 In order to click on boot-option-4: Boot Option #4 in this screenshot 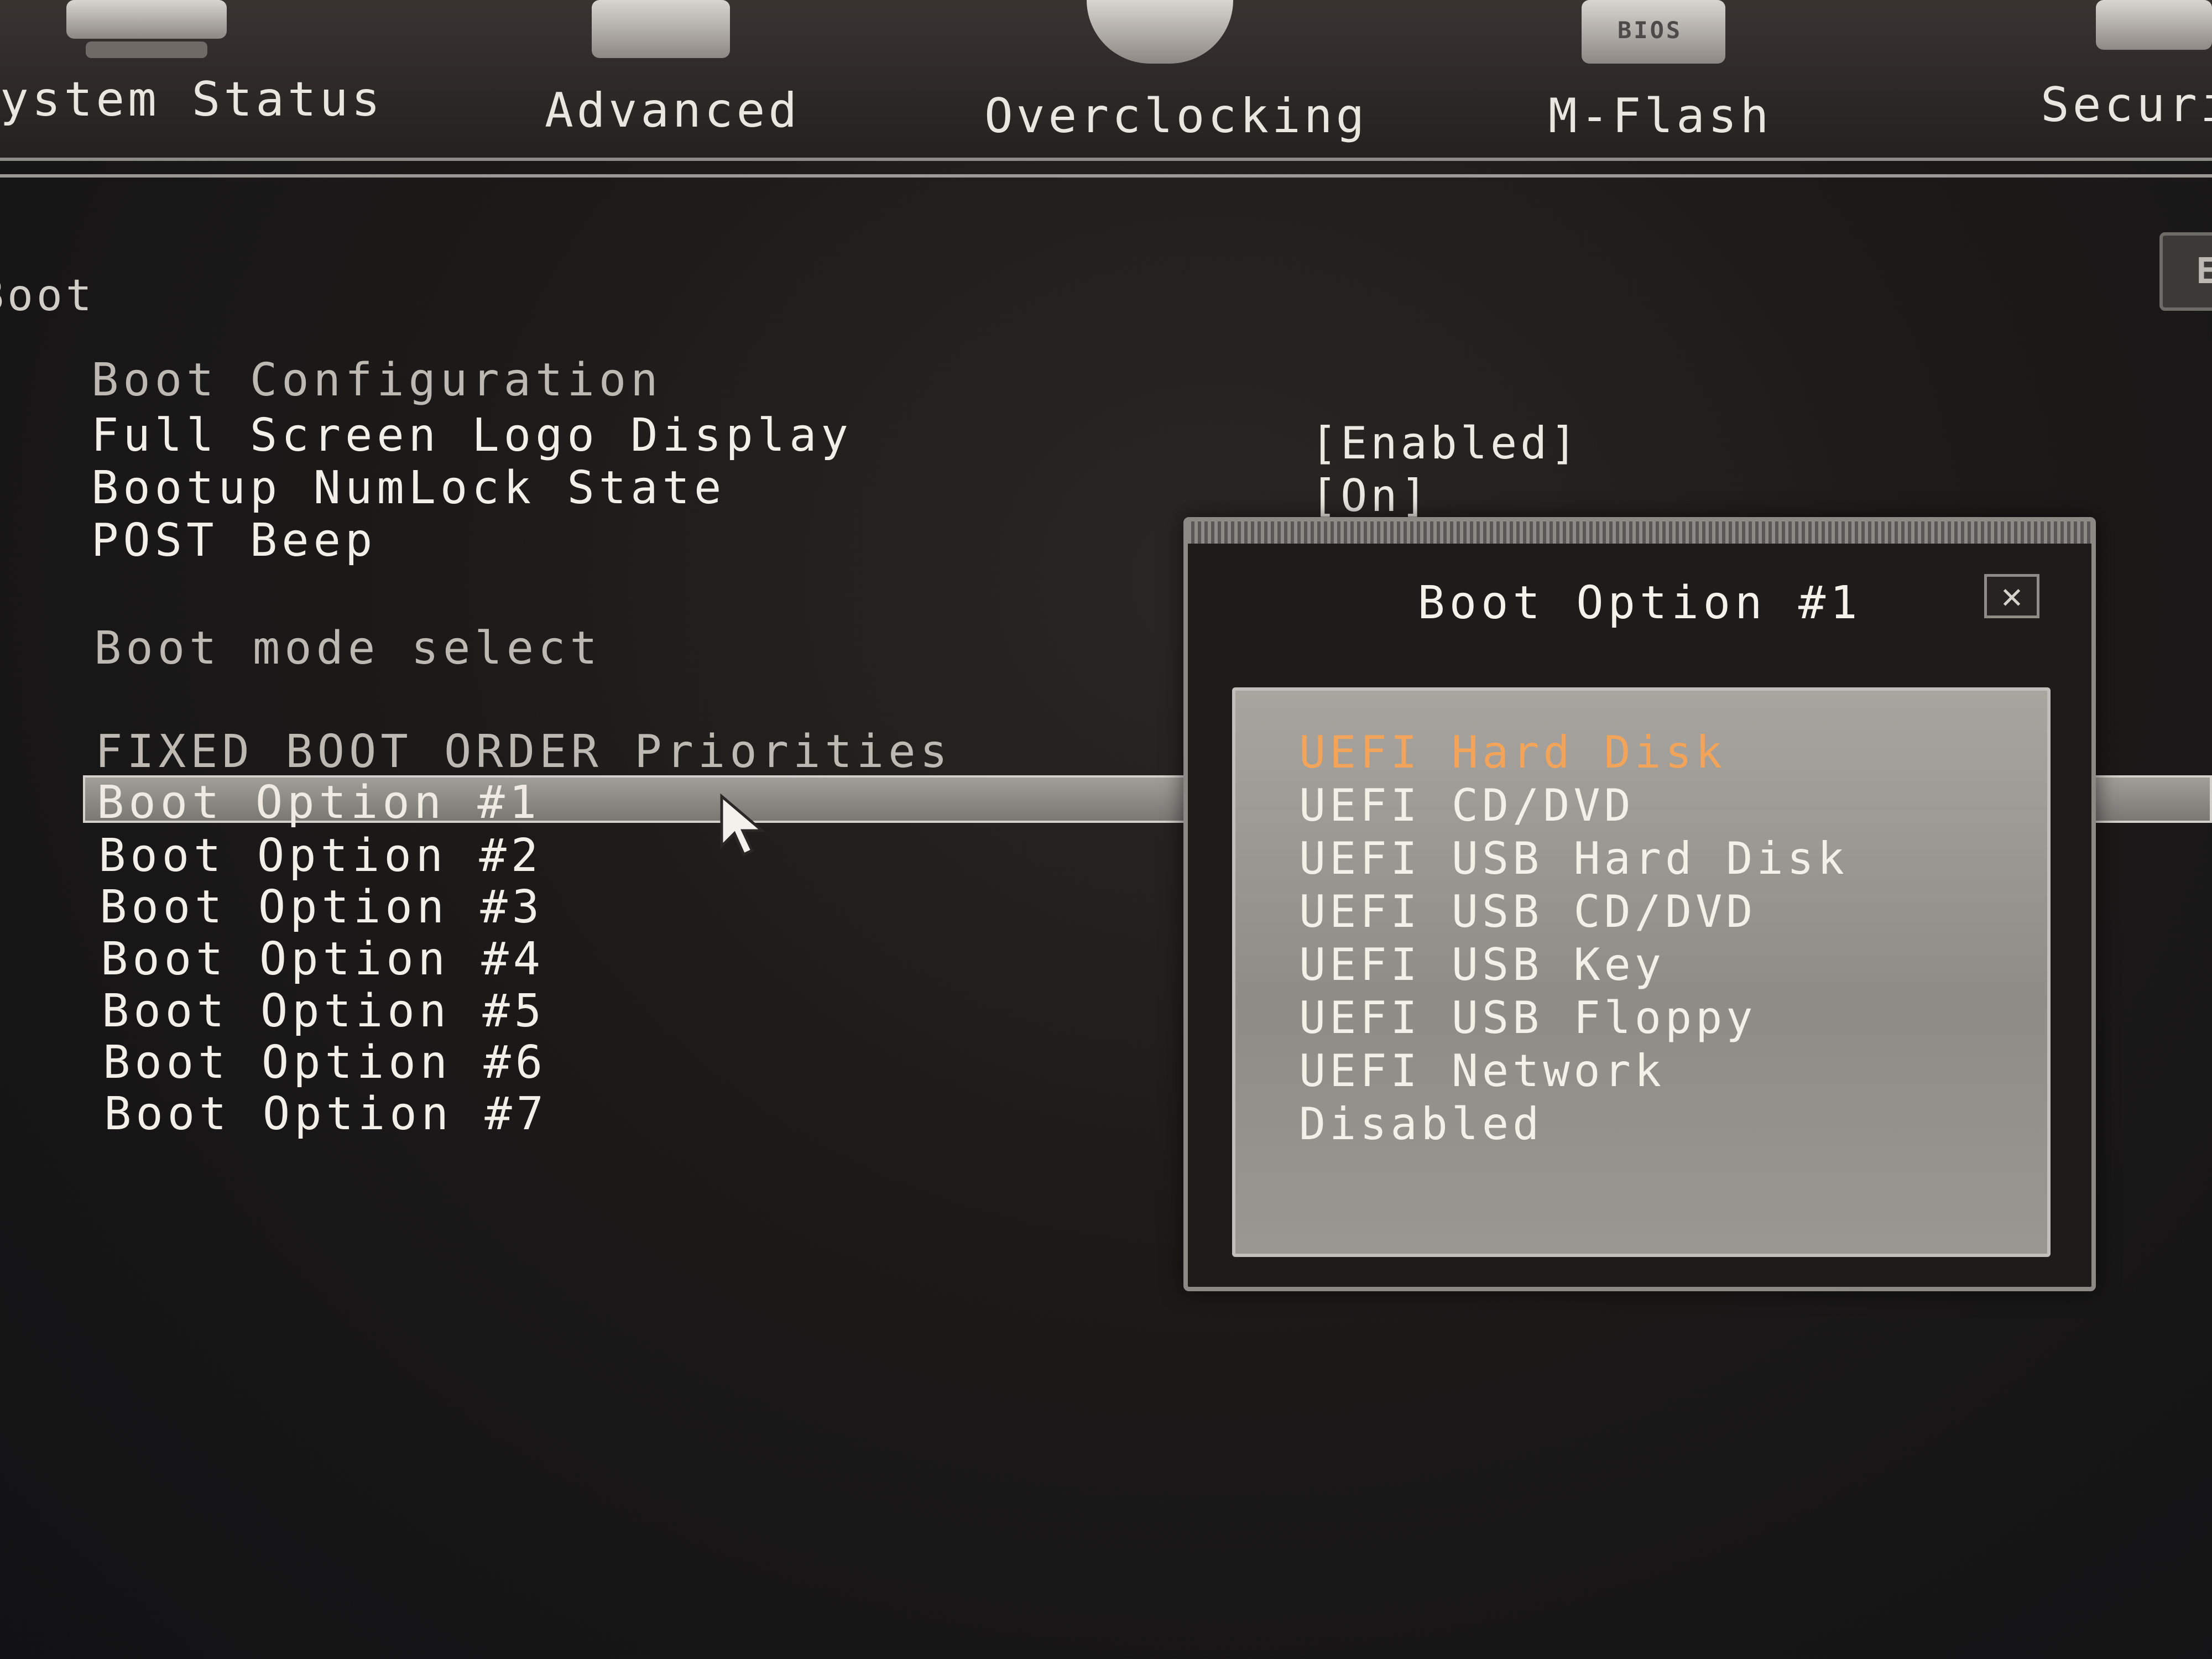, I will do `click(323, 959)`.